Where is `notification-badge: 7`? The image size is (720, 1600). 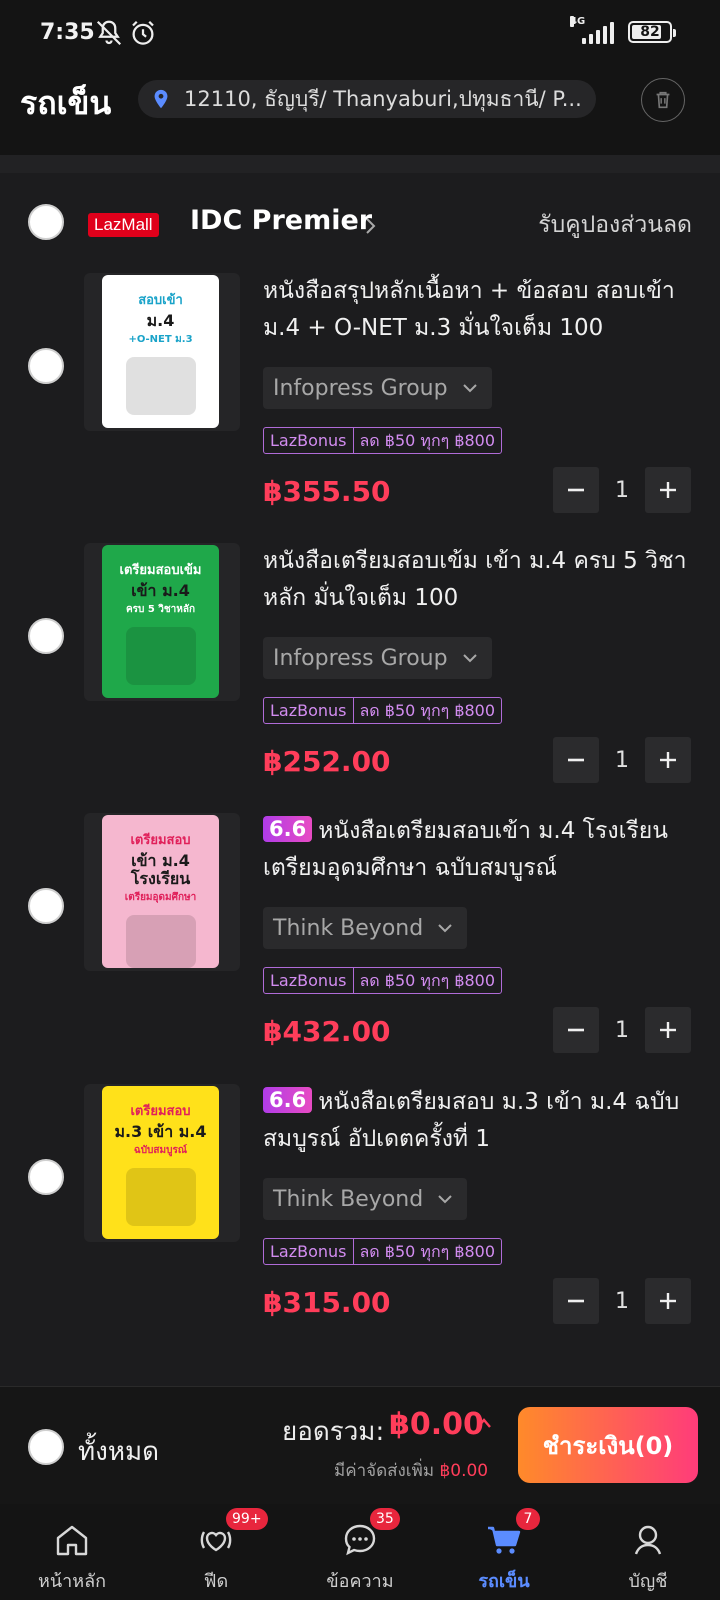 notification-badge: 7 is located at coordinates (528, 1519).